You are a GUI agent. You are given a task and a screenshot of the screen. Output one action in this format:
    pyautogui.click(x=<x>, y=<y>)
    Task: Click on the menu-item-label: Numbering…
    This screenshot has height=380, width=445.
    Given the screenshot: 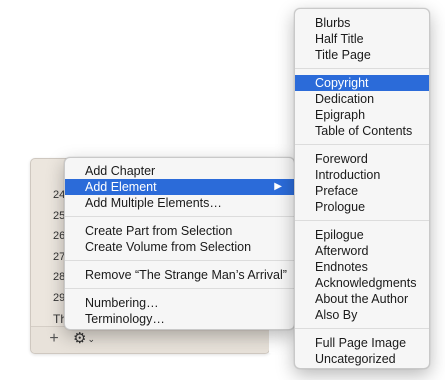 What is the action you would take?
    pyautogui.click(x=122, y=303)
    